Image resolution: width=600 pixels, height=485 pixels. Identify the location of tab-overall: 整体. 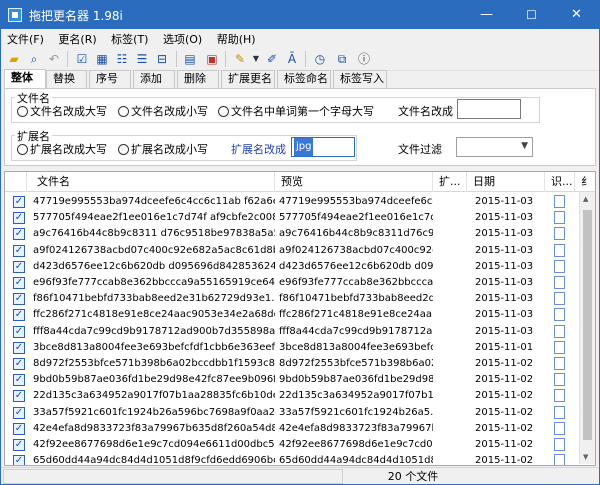
(25, 79).